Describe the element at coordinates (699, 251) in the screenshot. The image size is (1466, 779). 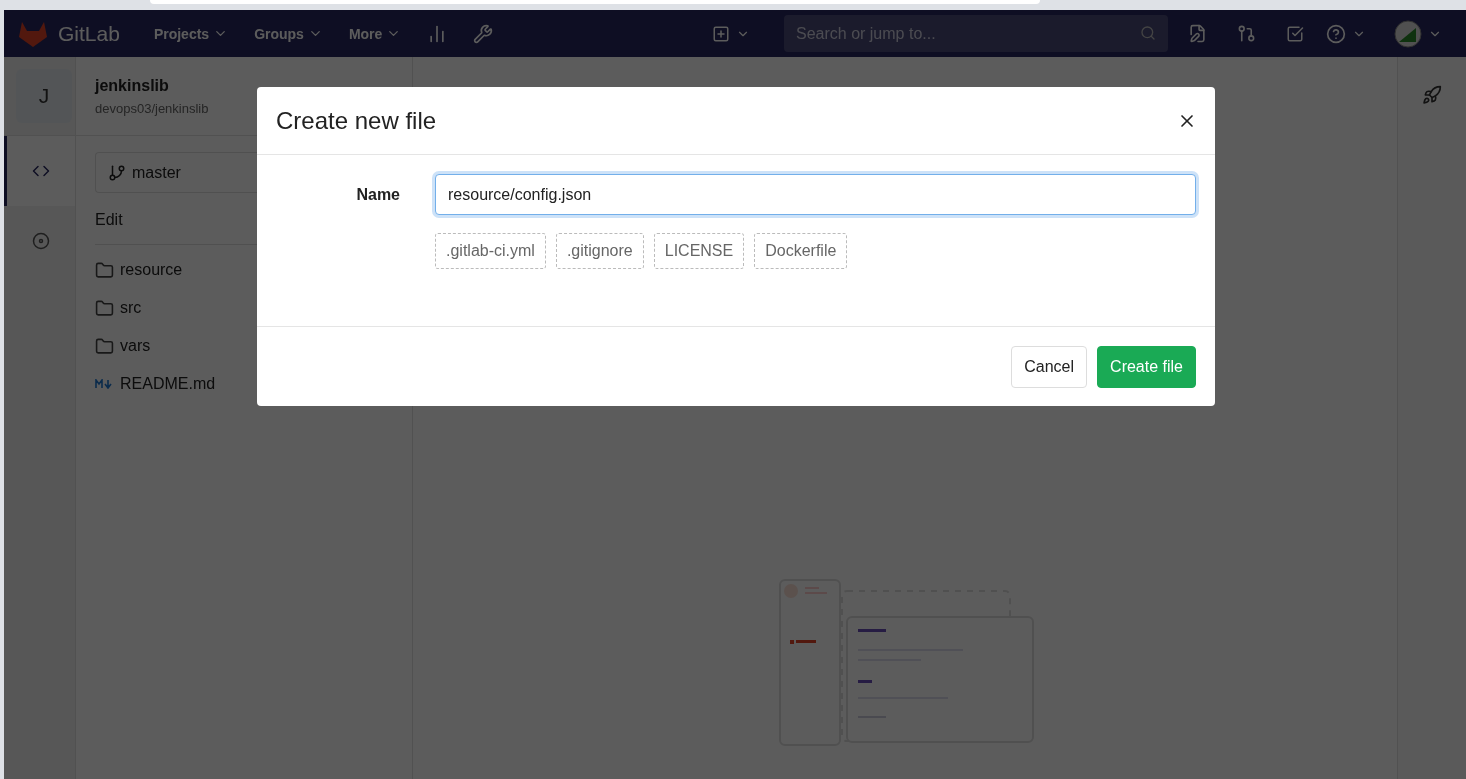
I see `template-button: LICENSE` at that location.